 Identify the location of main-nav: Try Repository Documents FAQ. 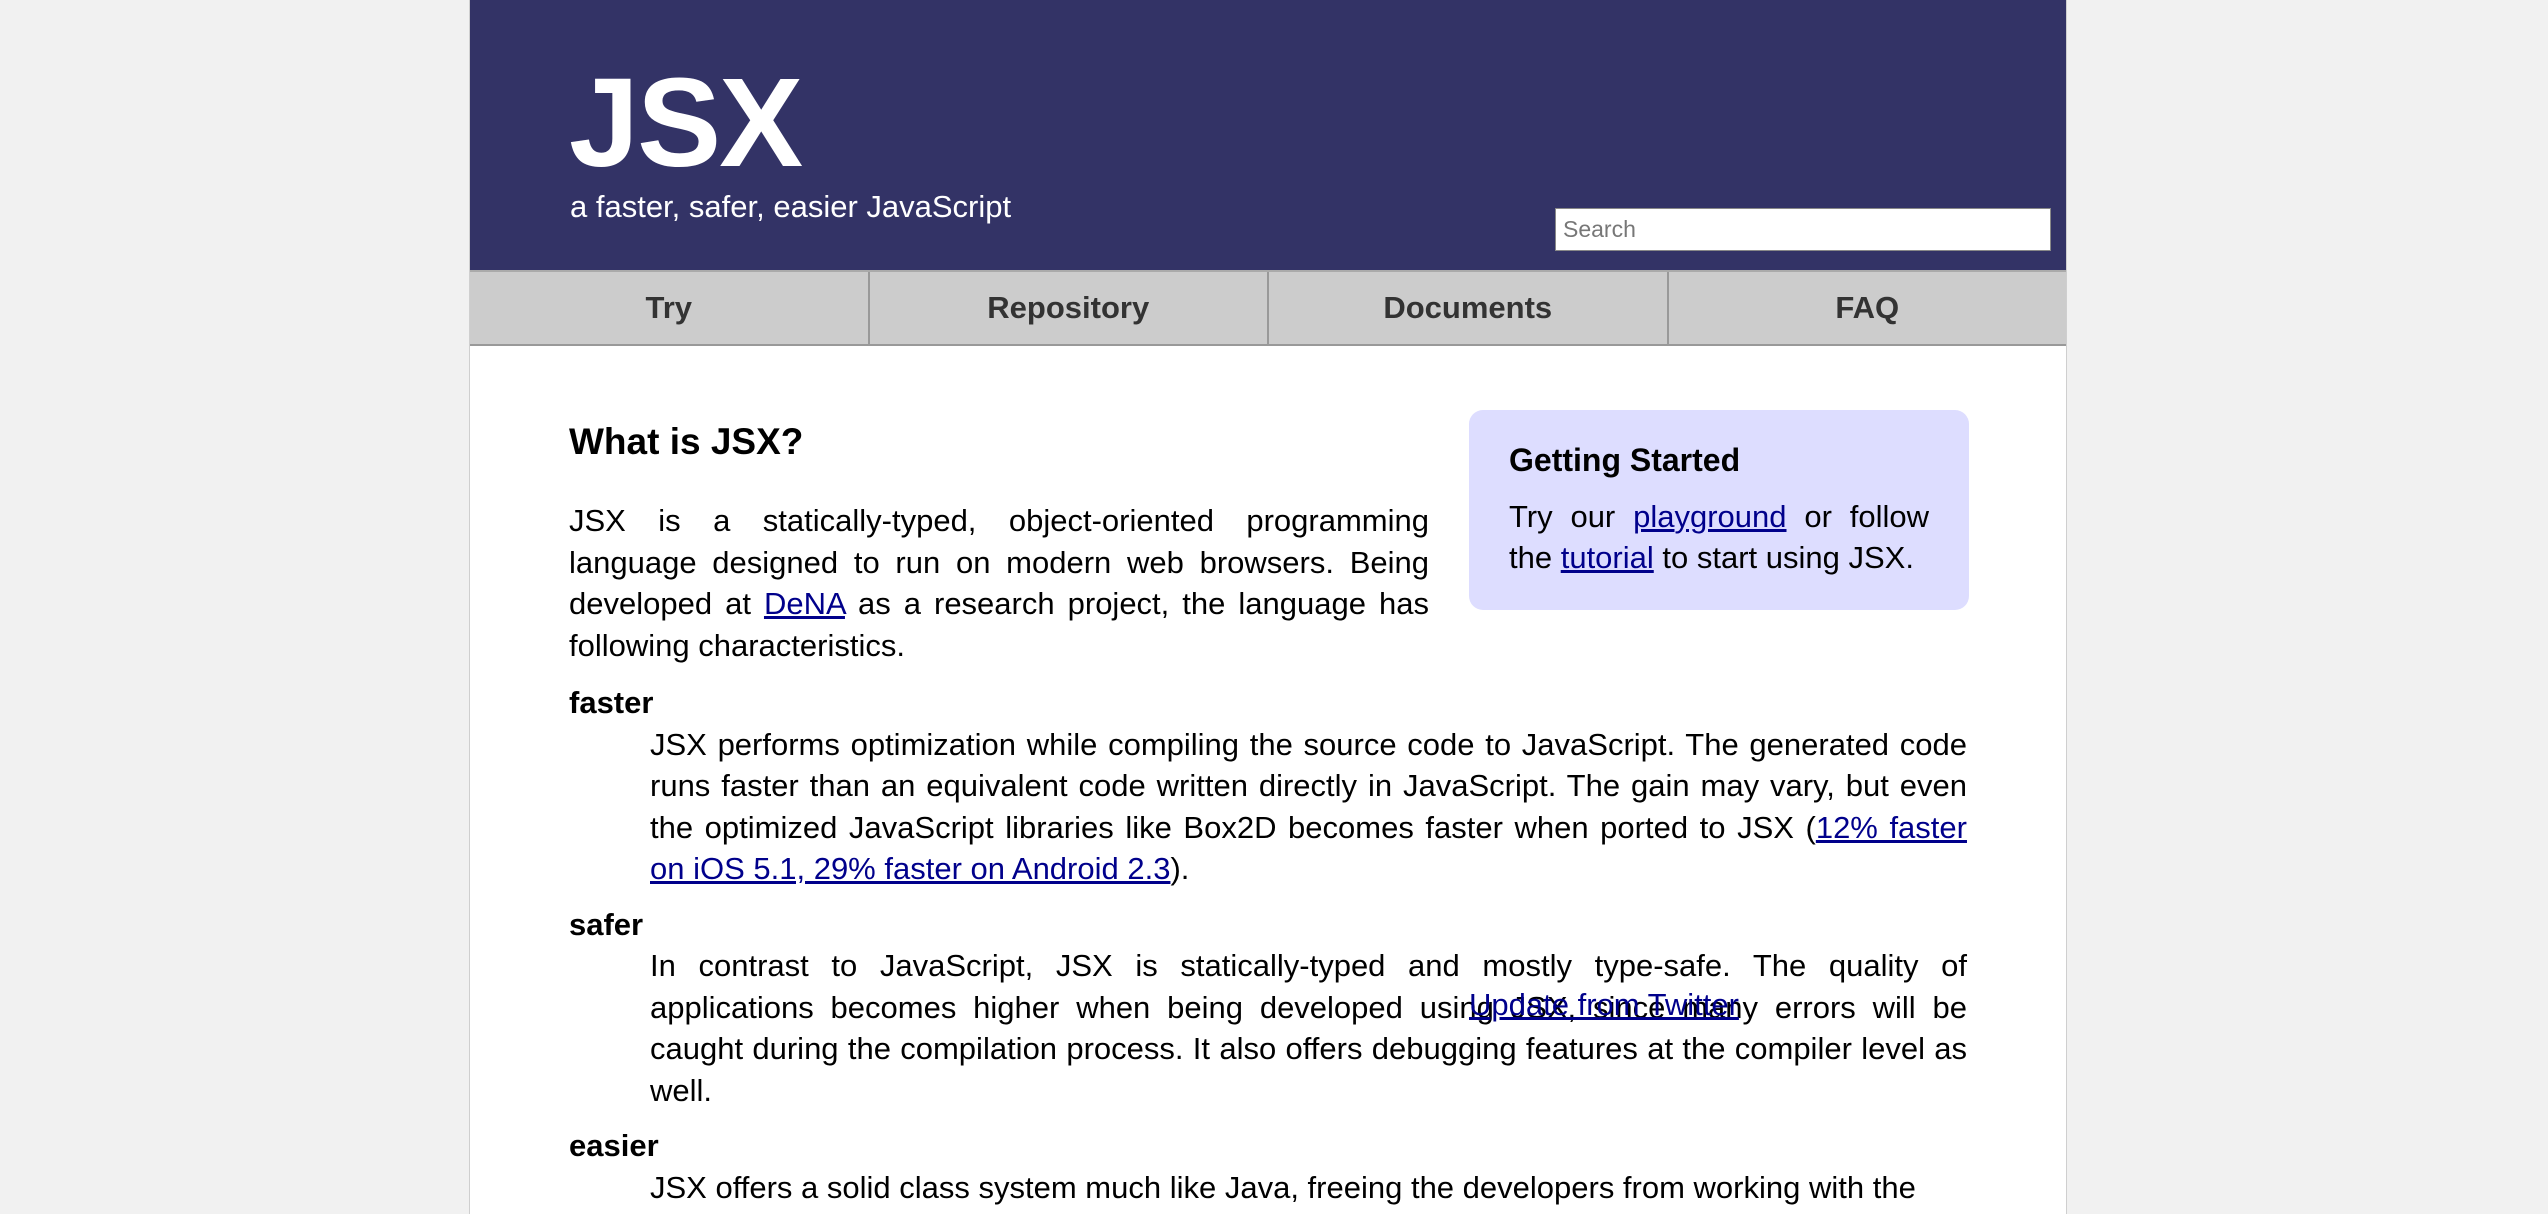
(1268, 308).